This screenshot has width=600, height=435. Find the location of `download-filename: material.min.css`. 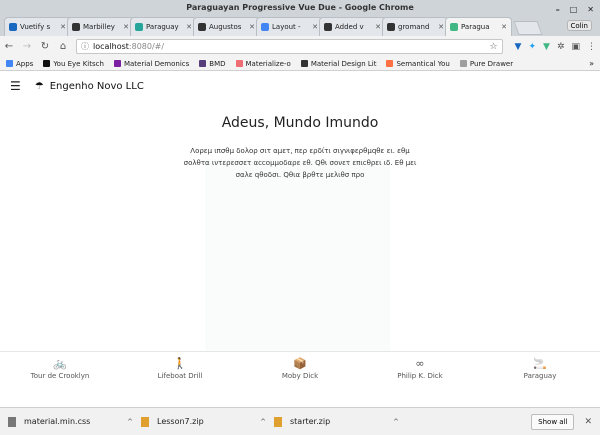

download-filename: material.min.css is located at coordinates (57, 421).